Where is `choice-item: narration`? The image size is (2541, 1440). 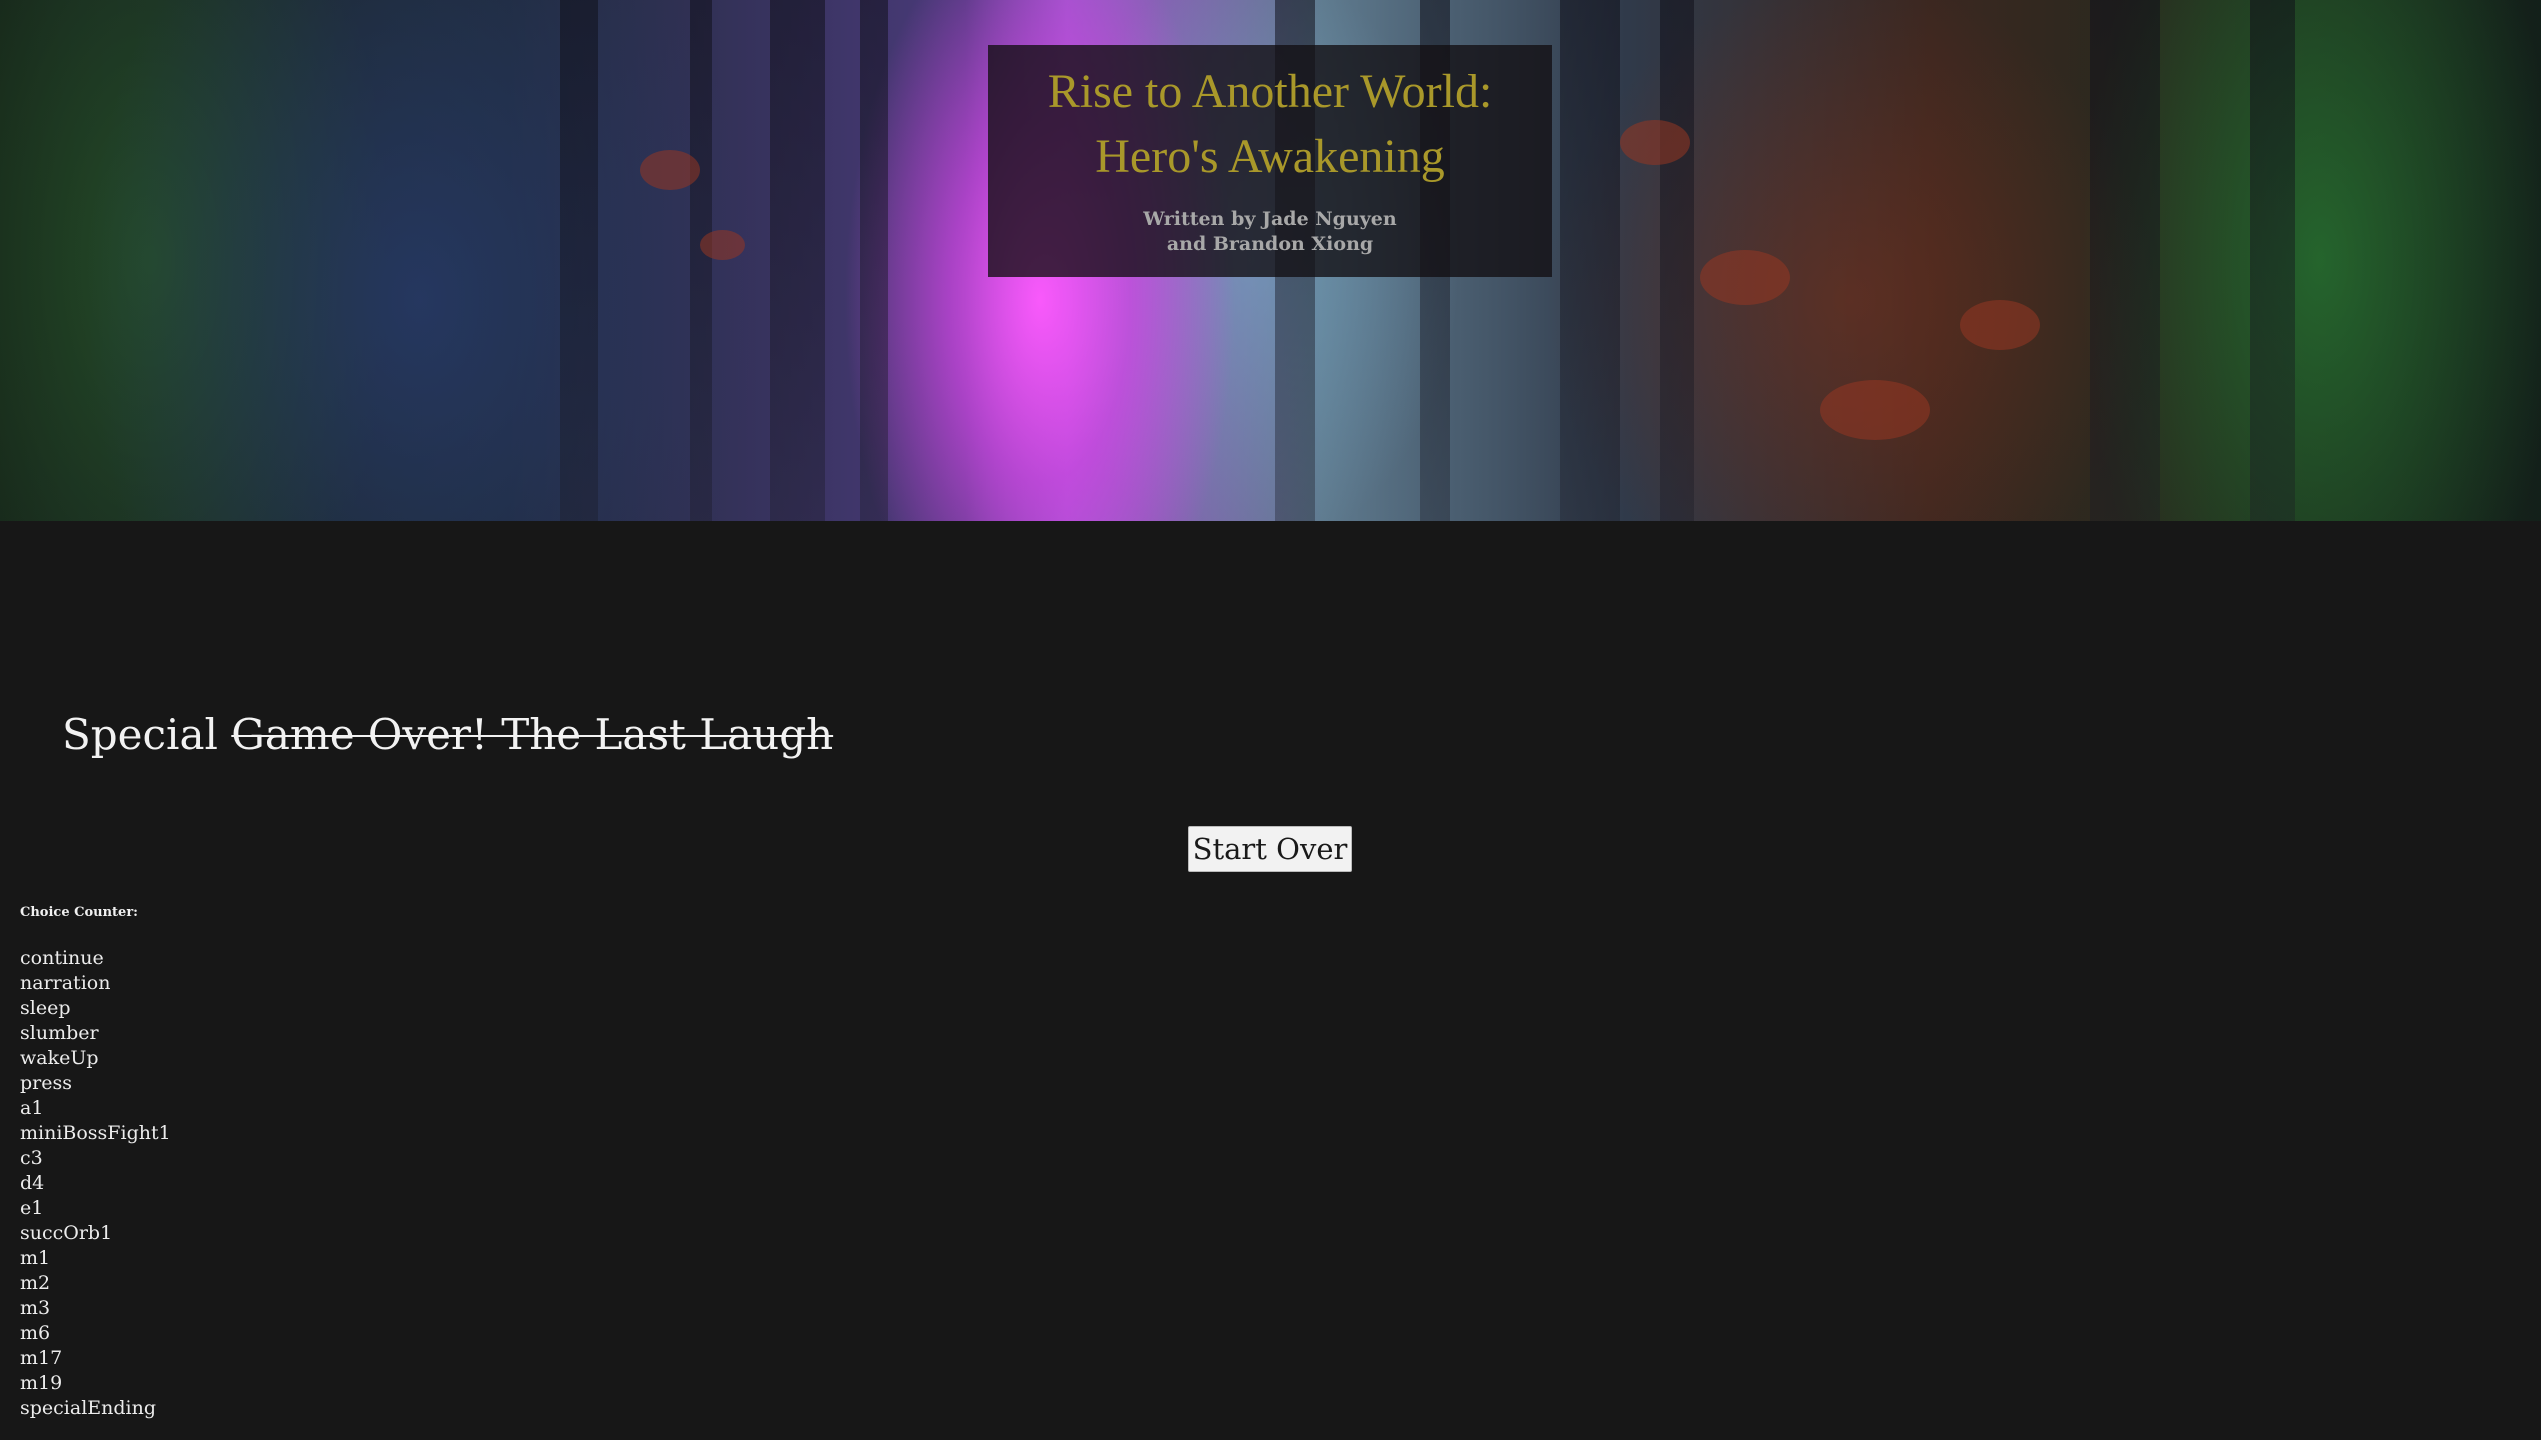 choice-item: narration is located at coordinates (65, 983).